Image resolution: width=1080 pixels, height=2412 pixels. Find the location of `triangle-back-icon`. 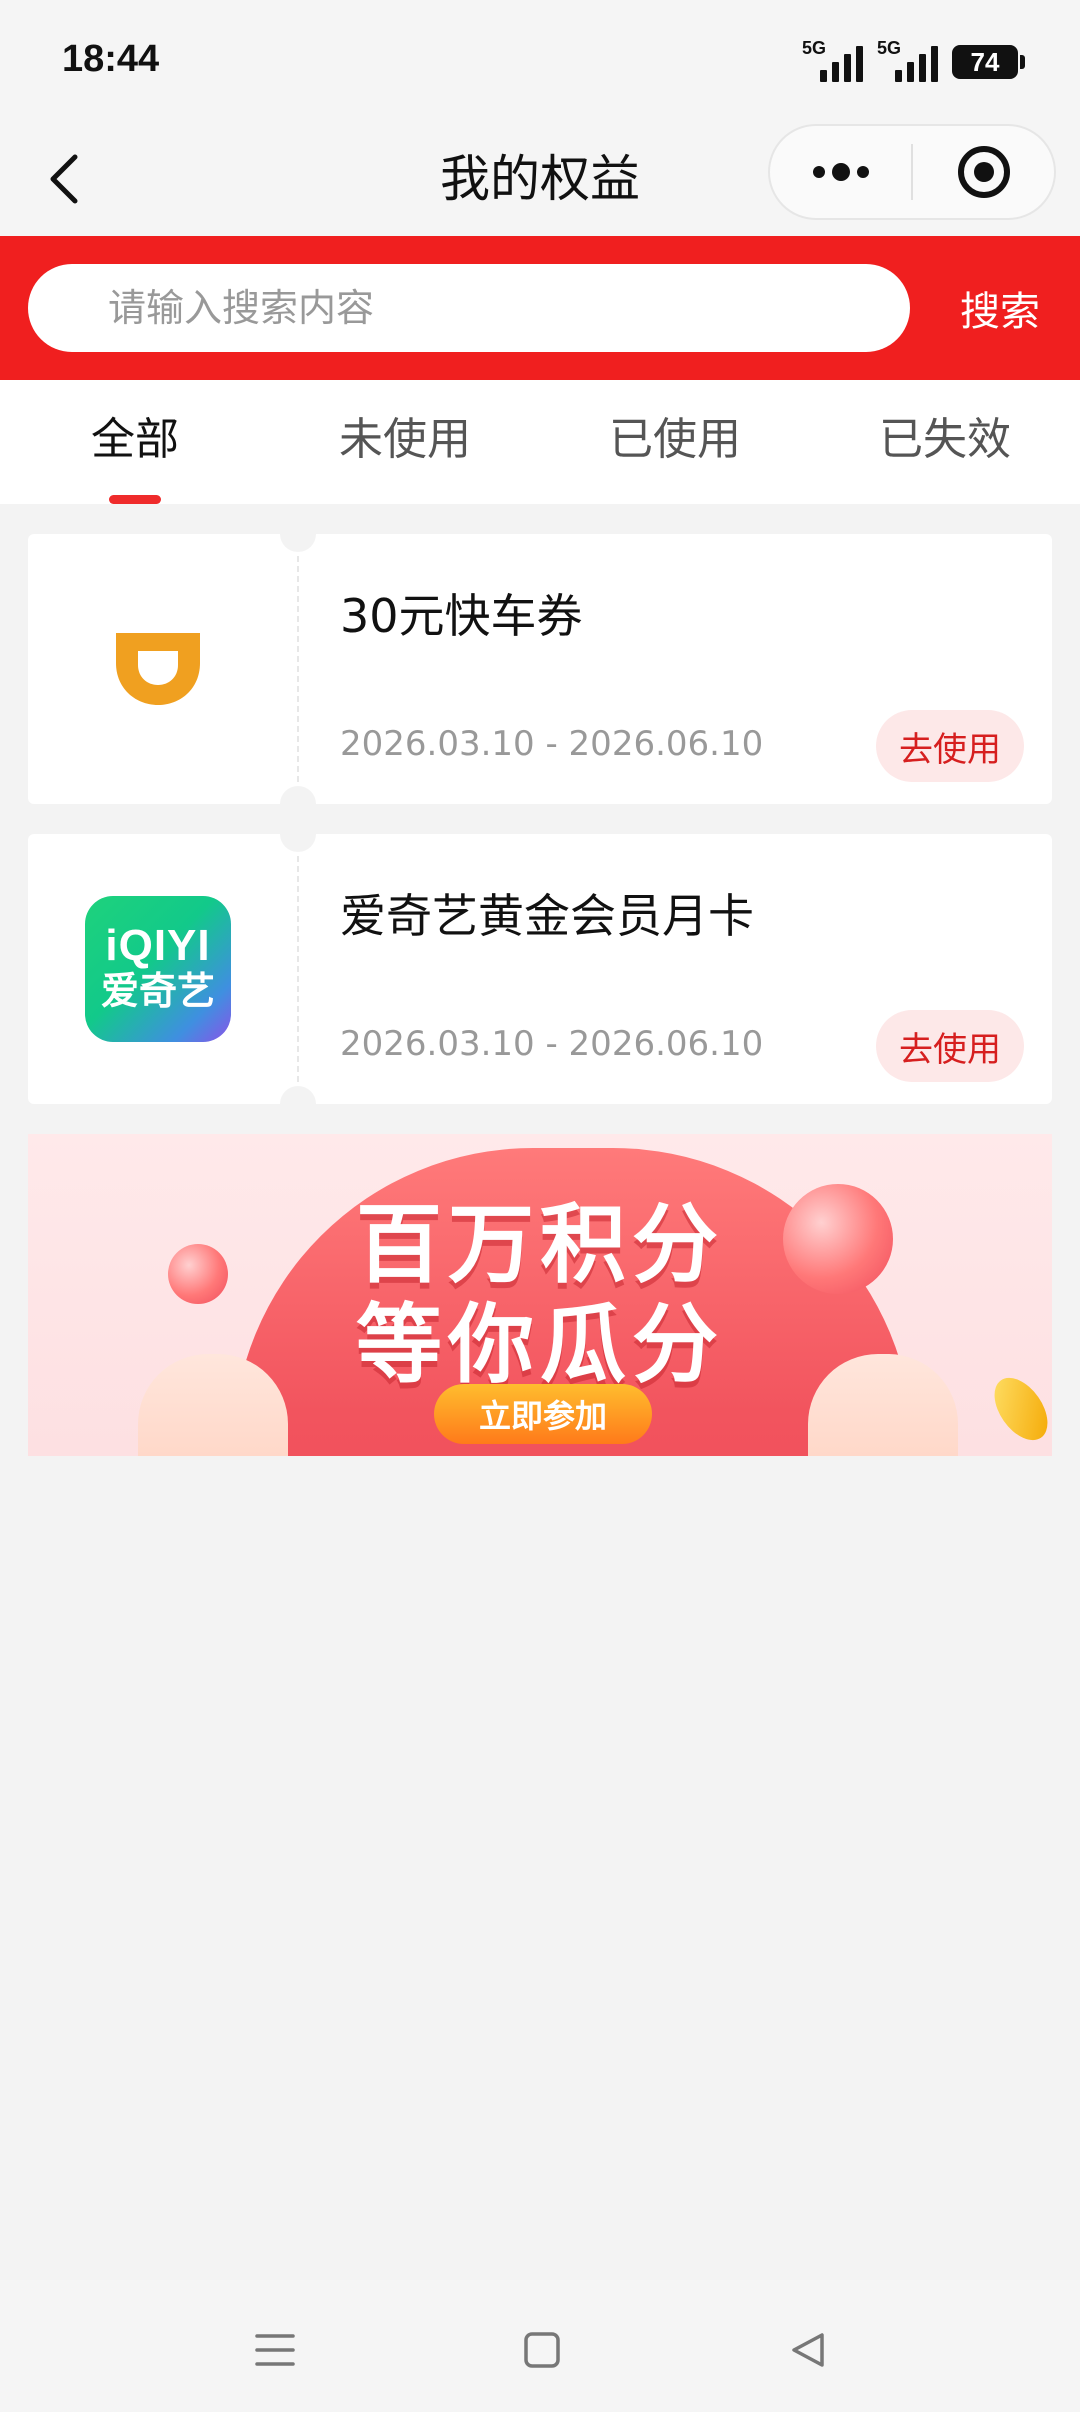

triangle-back-icon is located at coordinates (808, 2350).